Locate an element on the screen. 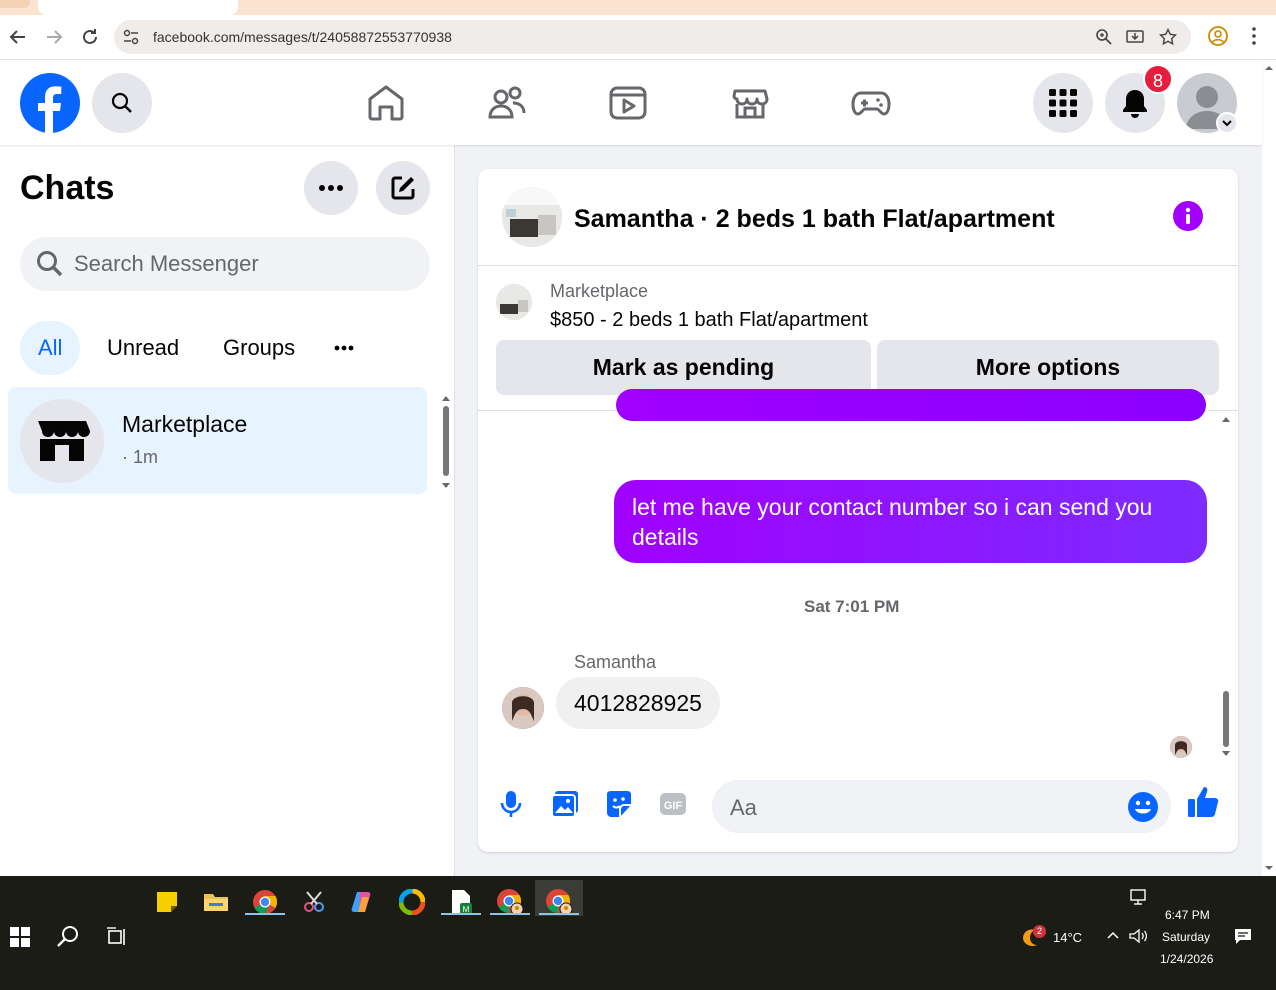 This screenshot has height=990, width=1276. message-input-placeholder: Aa is located at coordinates (743, 807).